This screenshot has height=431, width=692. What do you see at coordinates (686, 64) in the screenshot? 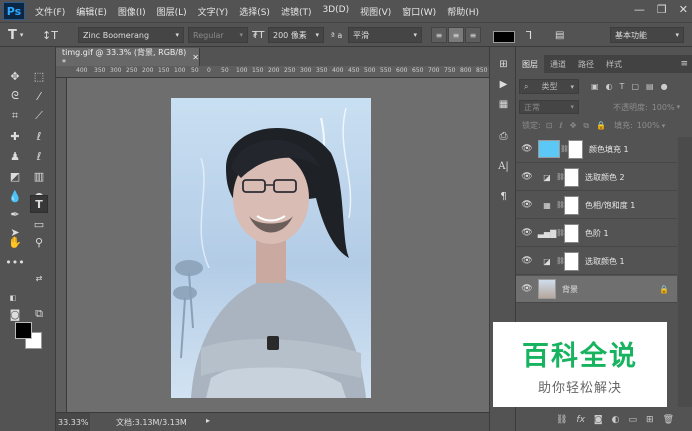
I see `panel-menu-icon: ≡` at bounding box center [686, 64].